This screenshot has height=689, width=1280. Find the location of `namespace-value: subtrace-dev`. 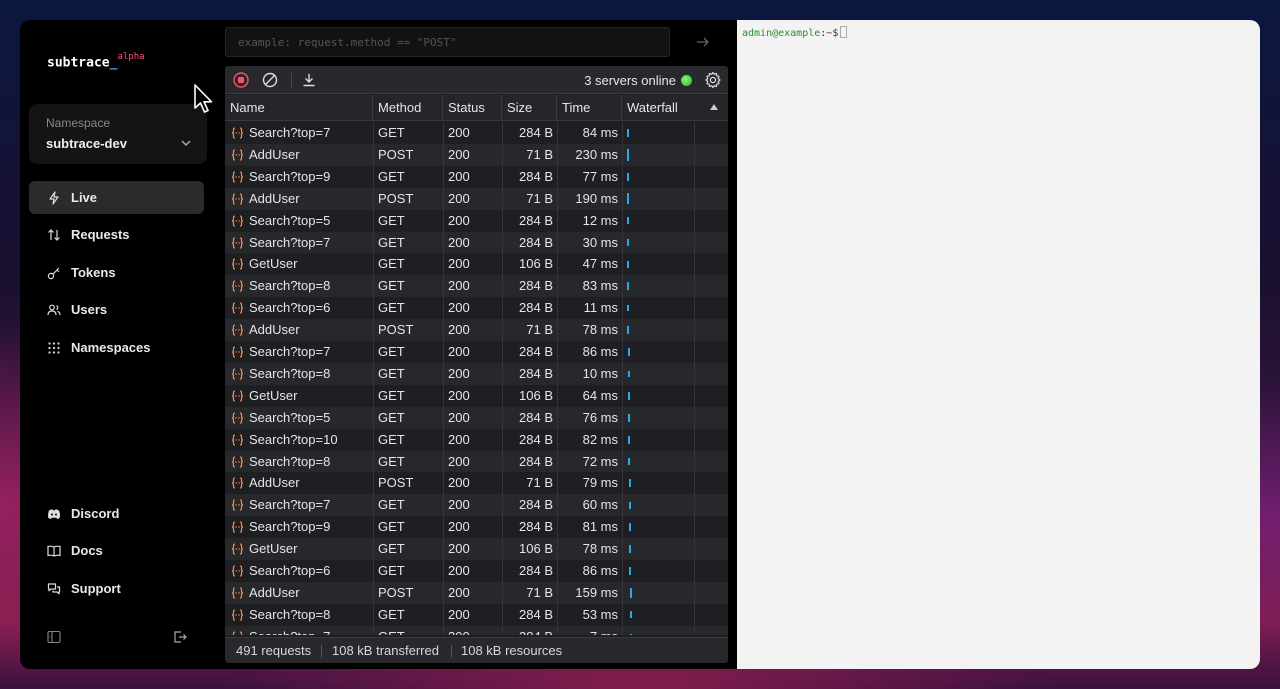

namespace-value: subtrace-dev is located at coordinates (86, 143).